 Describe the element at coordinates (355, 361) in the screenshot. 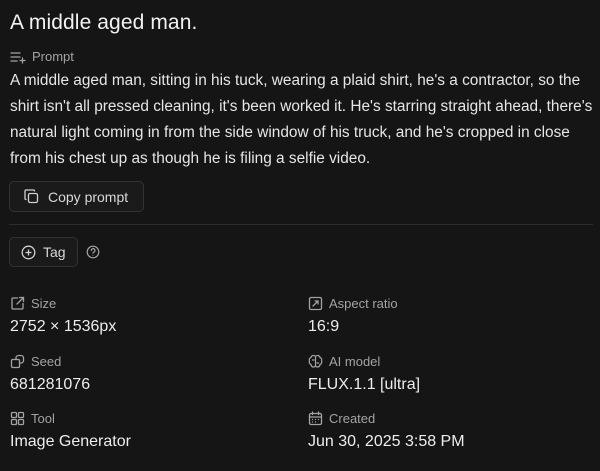

I see `ai-model-label: AI model` at that location.